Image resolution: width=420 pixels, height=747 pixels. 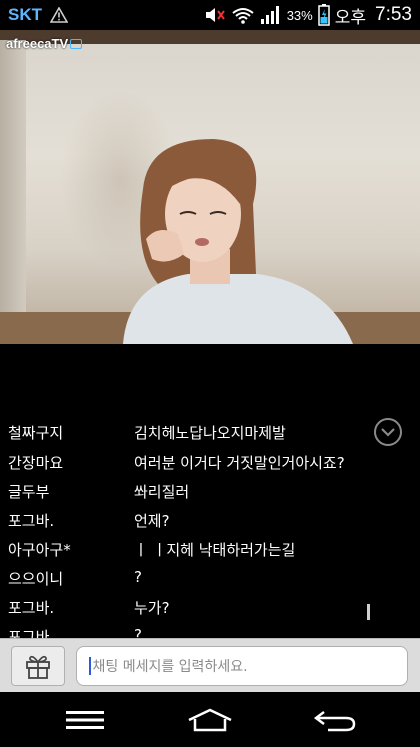 I want to click on home-button, so click(x=210, y=720).